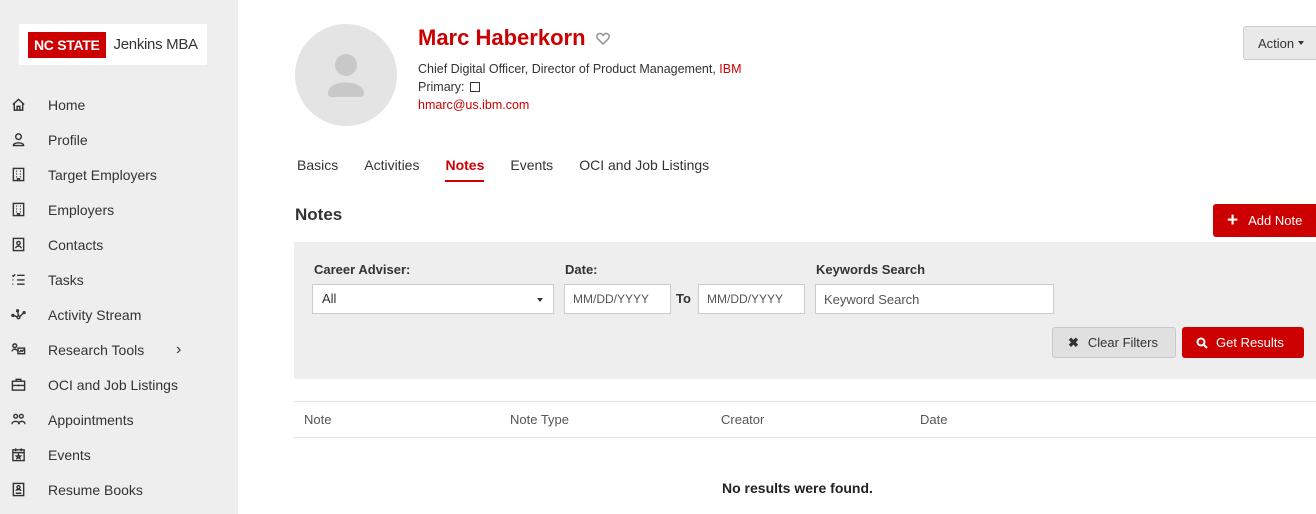 The image size is (1316, 514). What do you see at coordinates (805, 419) in the screenshot?
I see `notes-table-header: Note Note Type Creator Date` at bounding box center [805, 419].